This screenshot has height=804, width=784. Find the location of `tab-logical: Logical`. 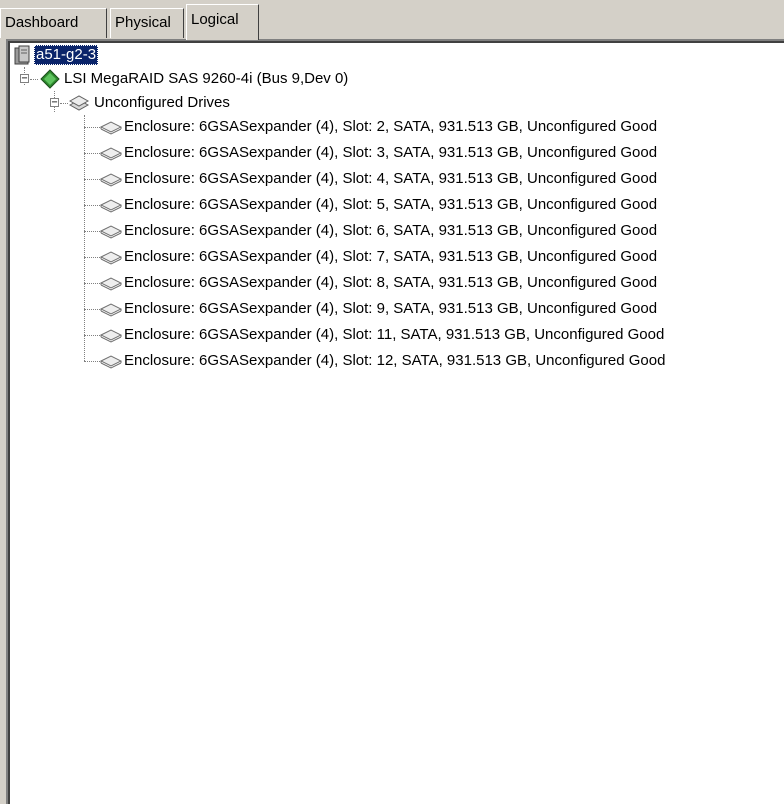

tab-logical: Logical is located at coordinates (222, 22).